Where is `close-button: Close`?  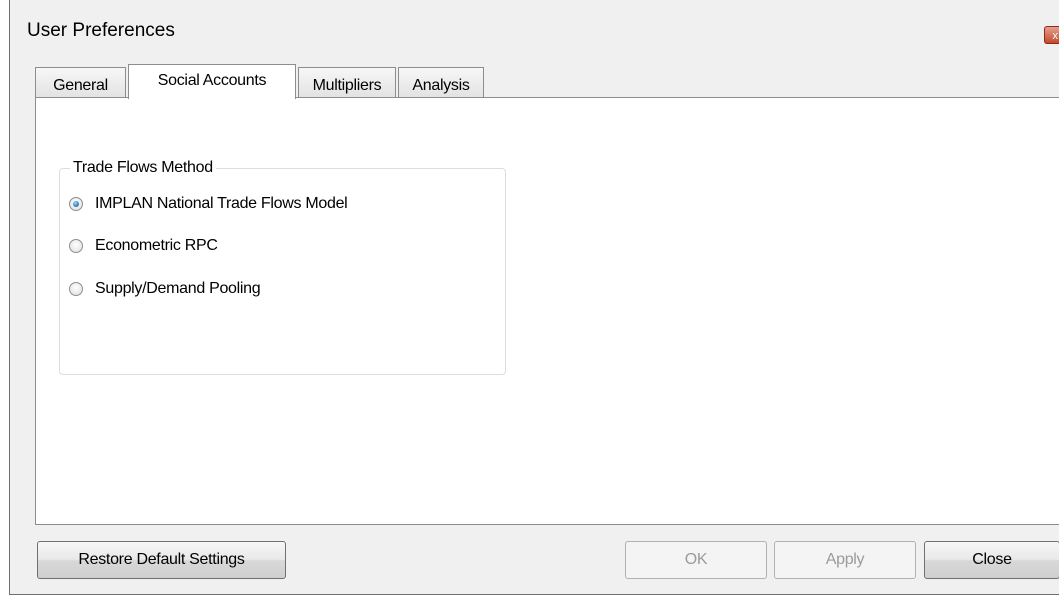 close-button: Close is located at coordinates (991, 560).